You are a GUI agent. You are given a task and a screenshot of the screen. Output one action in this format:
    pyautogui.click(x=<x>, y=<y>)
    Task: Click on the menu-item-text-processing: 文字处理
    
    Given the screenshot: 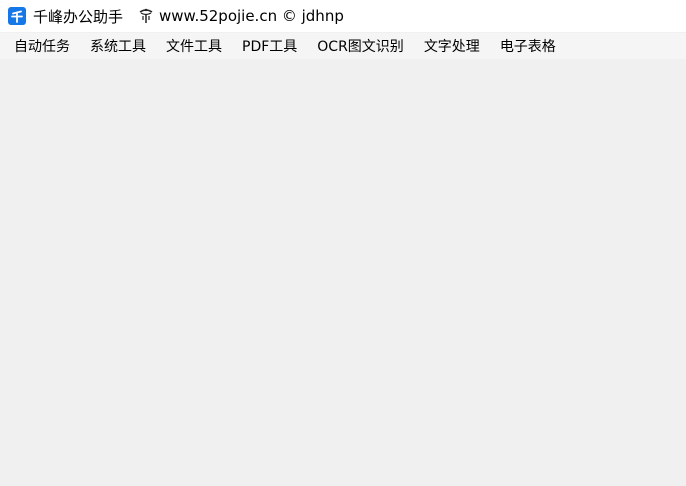 What is the action you would take?
    pyautogui.click(x=452, y=46)
    